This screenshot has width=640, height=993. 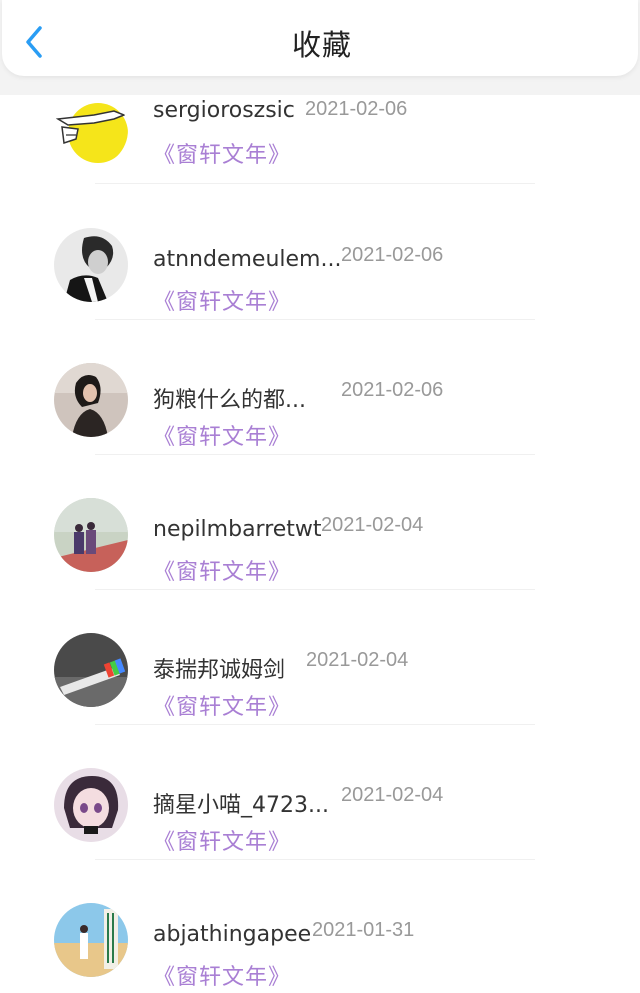 What do you see at coordinates (219, 670) in the screenshot?
I see `user-name: 泰揣邦诚姆剑` at bounding box center [219, 670].